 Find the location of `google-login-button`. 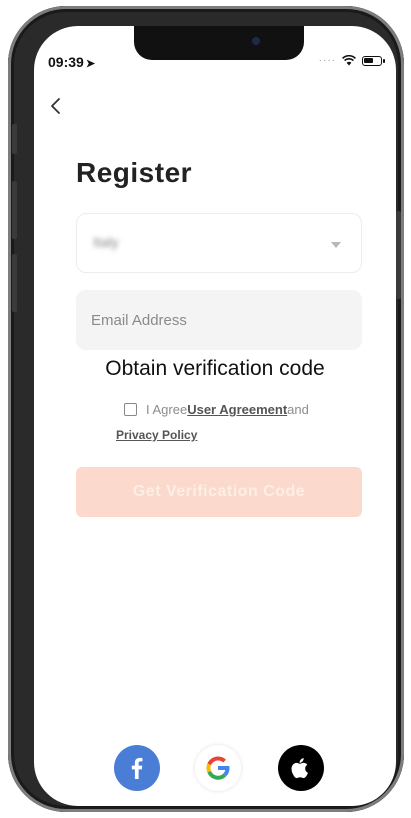

google-login-button is located at coordinates (218, 768).